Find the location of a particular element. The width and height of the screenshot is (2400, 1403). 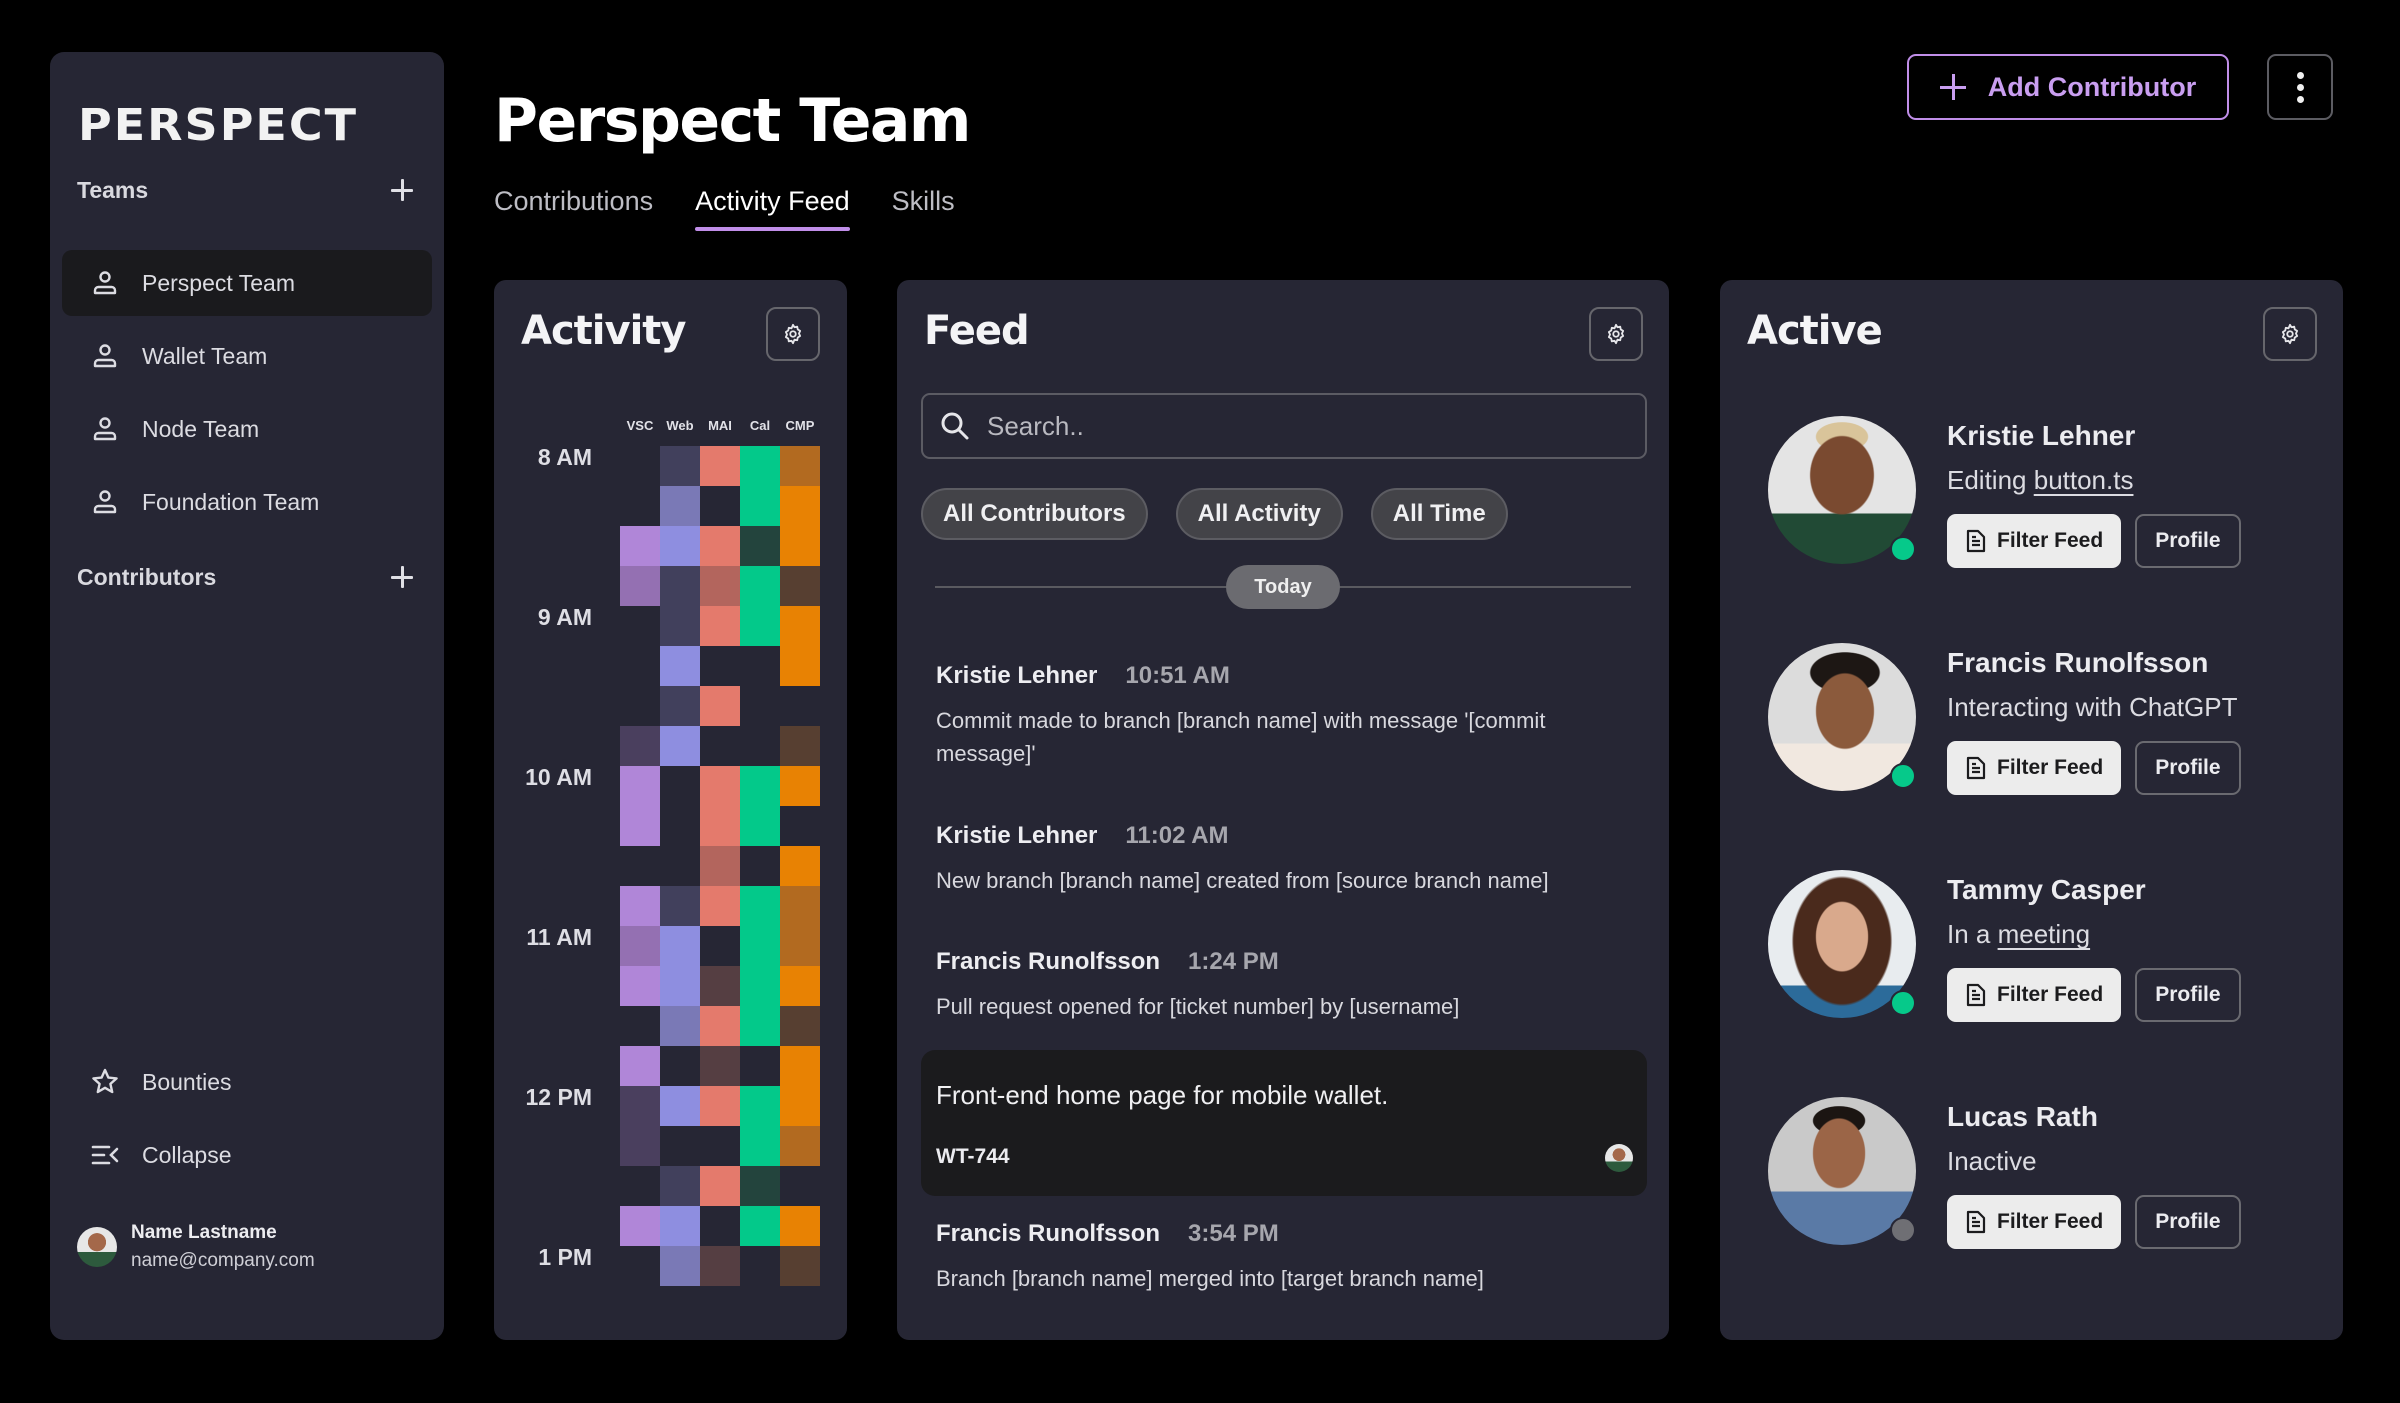

feed-filters: All Contributors All Activity All Time is located at coordinates (1214, 514).